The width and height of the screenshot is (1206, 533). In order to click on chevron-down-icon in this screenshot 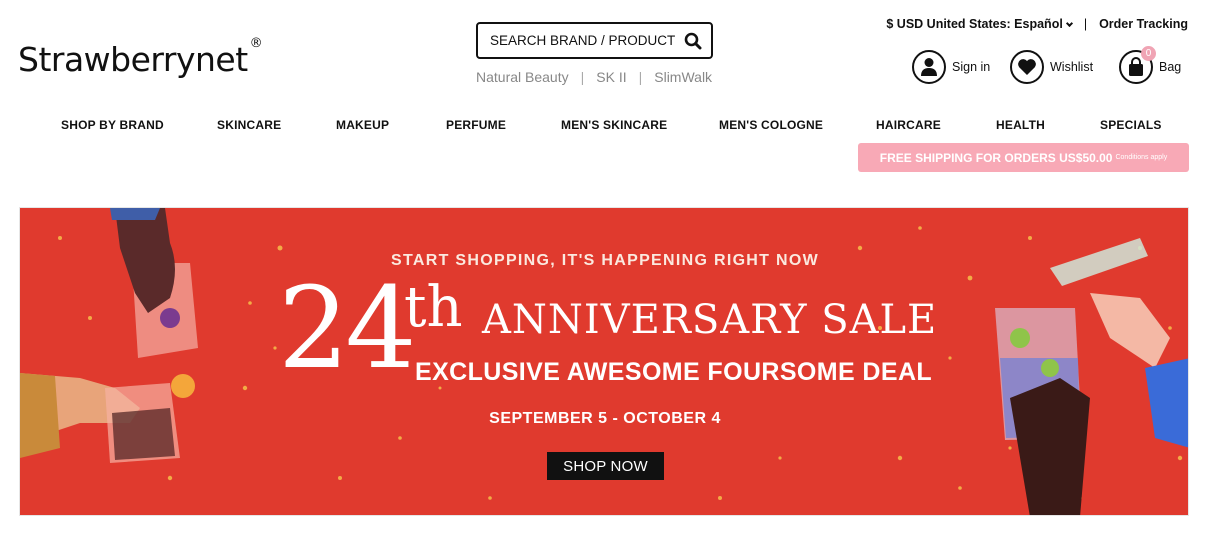, I will do `click(1069, 23)`.